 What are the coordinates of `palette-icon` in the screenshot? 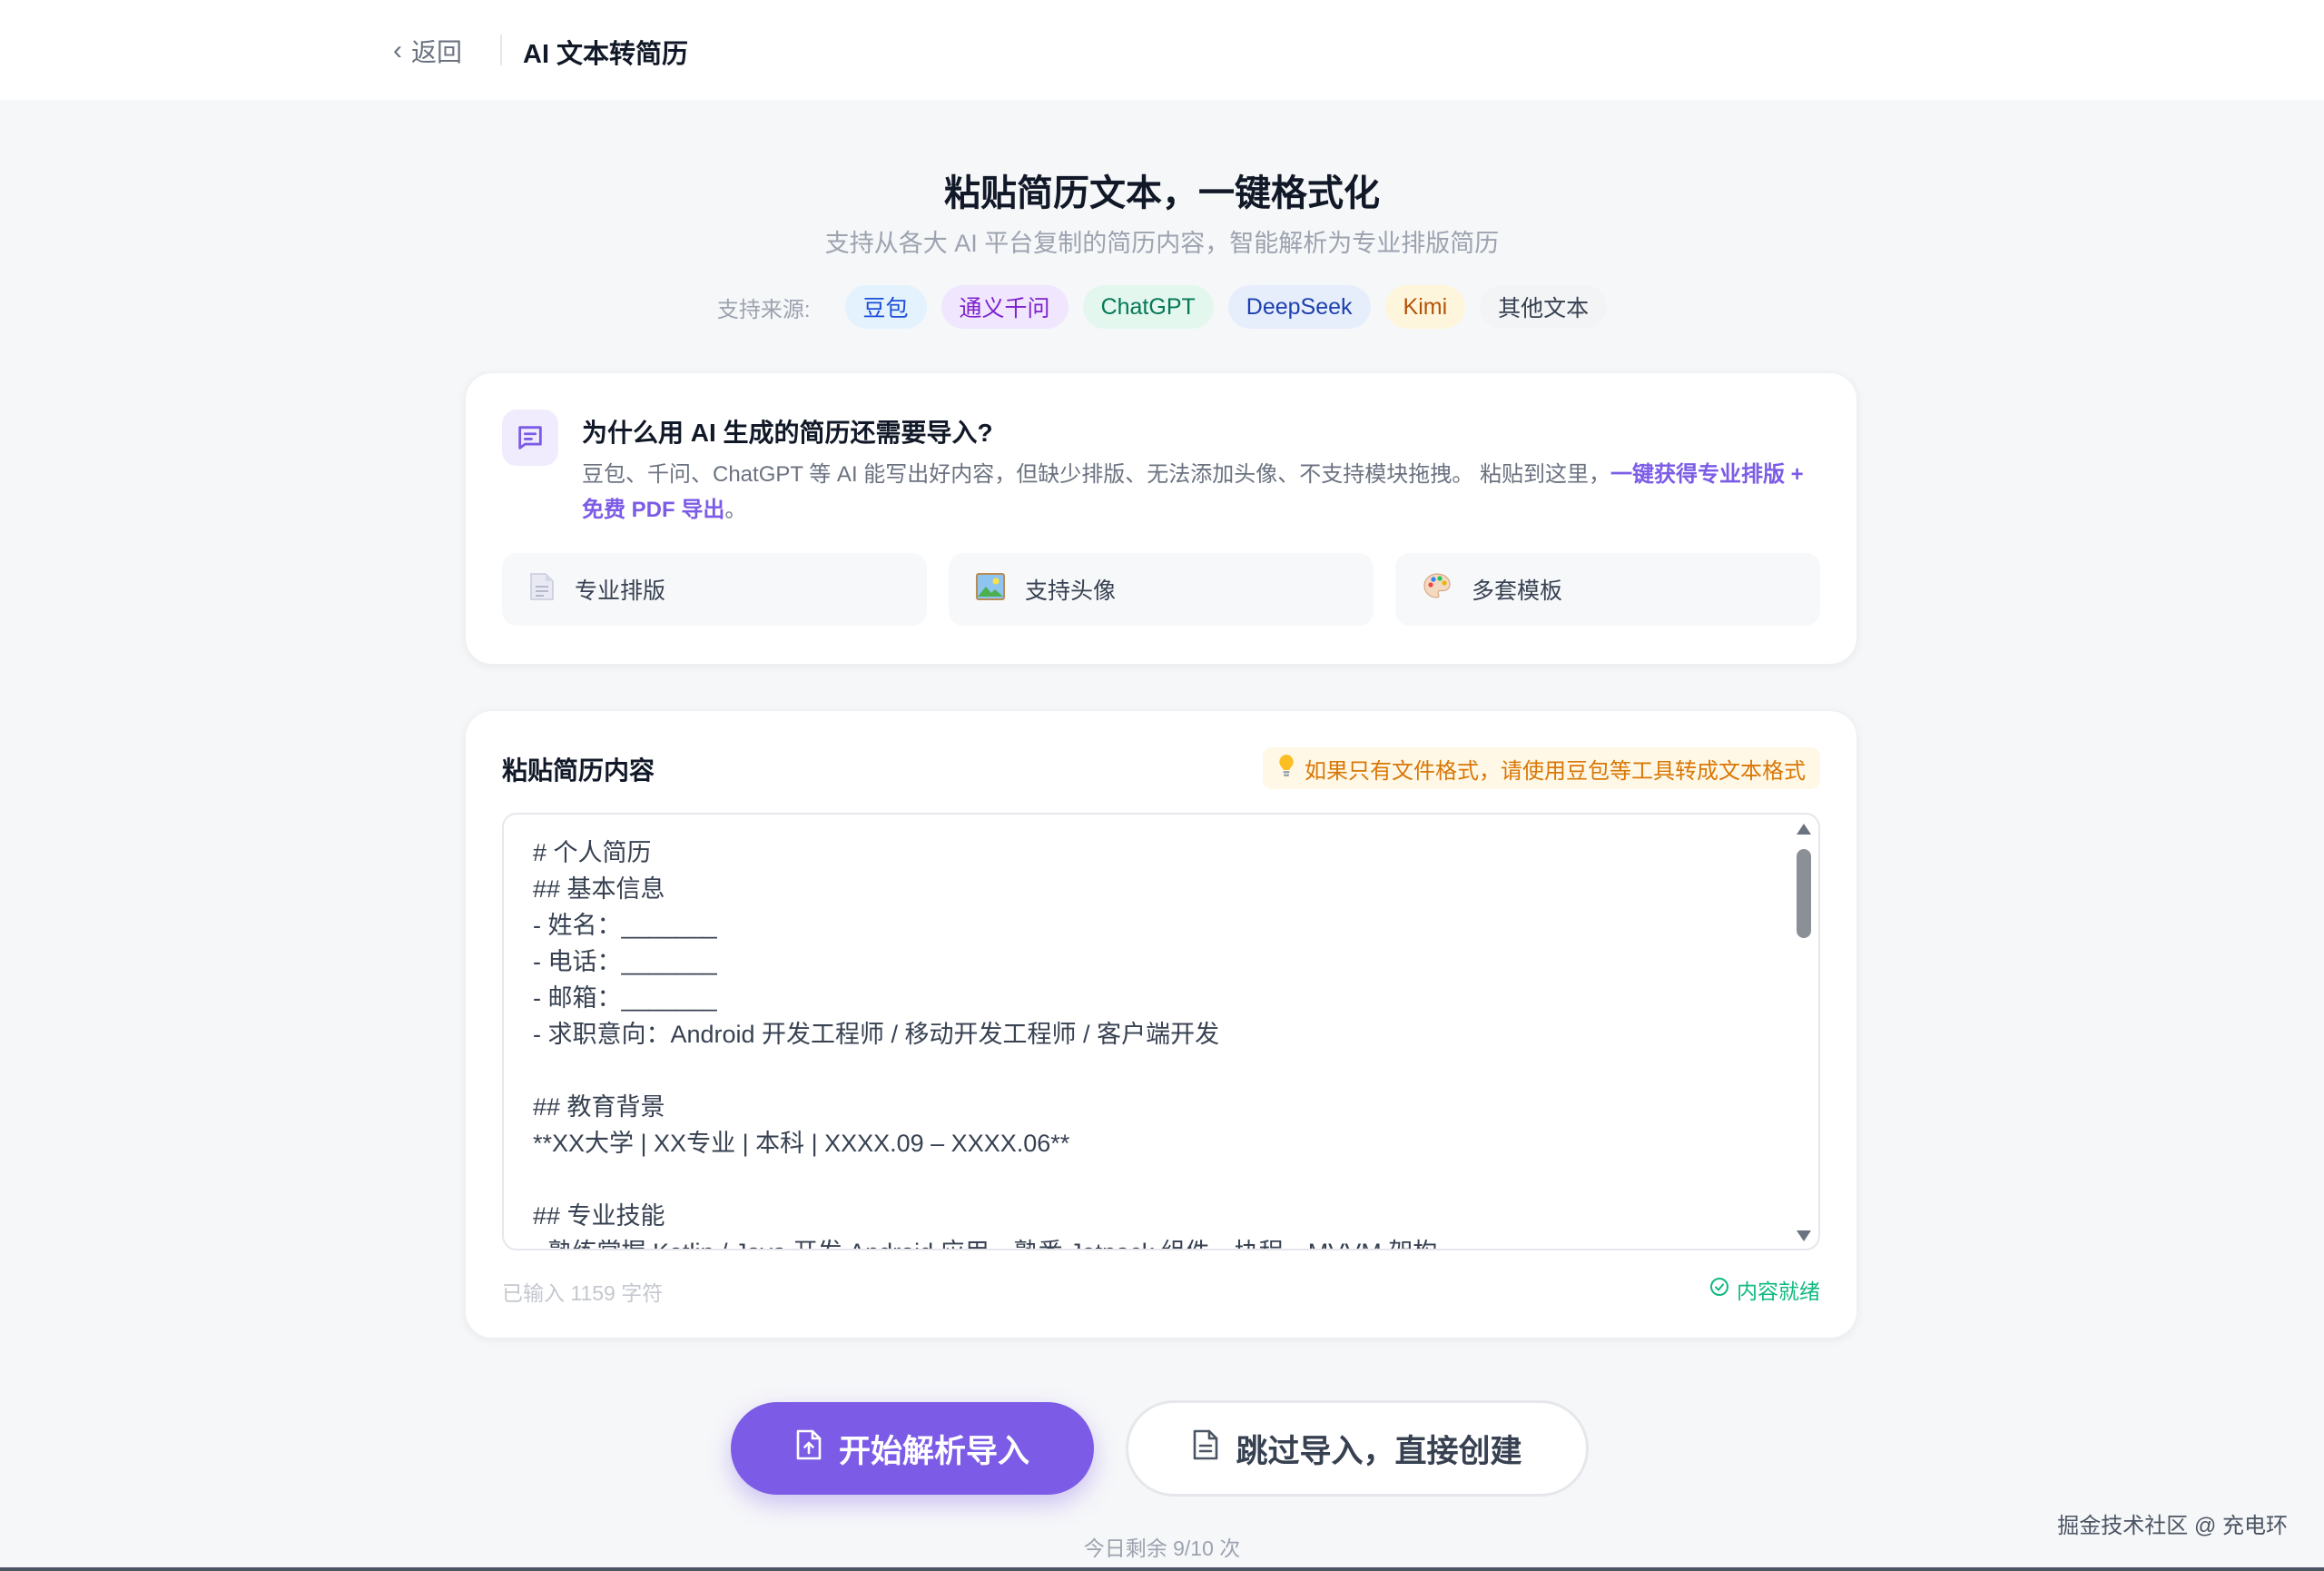 It's located at (1437, 590).